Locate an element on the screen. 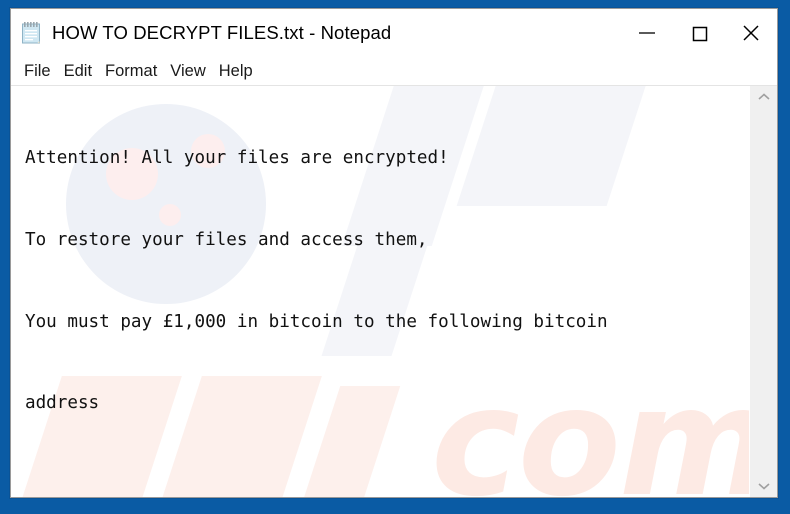 This screenshot has height=514, width=790. window-title: HOW TO DECRYPT FILES.txt - Notepad is located at coordinates (222, 32).